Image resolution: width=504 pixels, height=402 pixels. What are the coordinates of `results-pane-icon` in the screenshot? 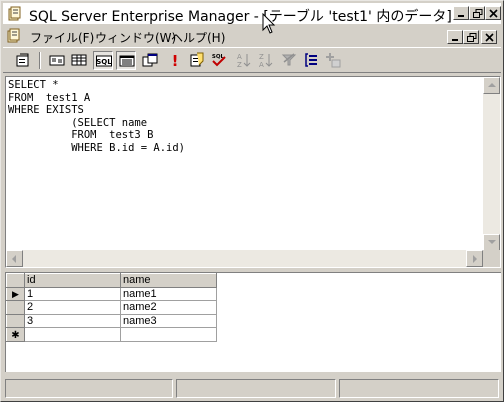 It's located at (127, 61).